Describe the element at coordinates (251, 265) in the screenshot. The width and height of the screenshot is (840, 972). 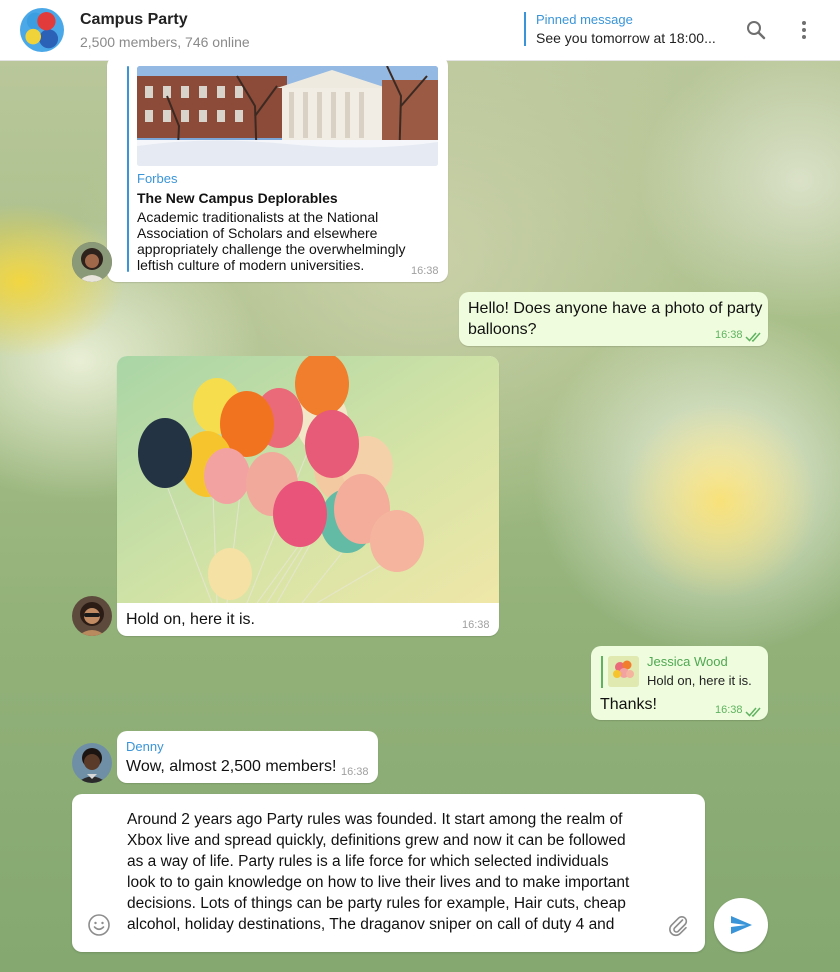
I see `preview-description-line: leftish culture of modern universities.` at that location.